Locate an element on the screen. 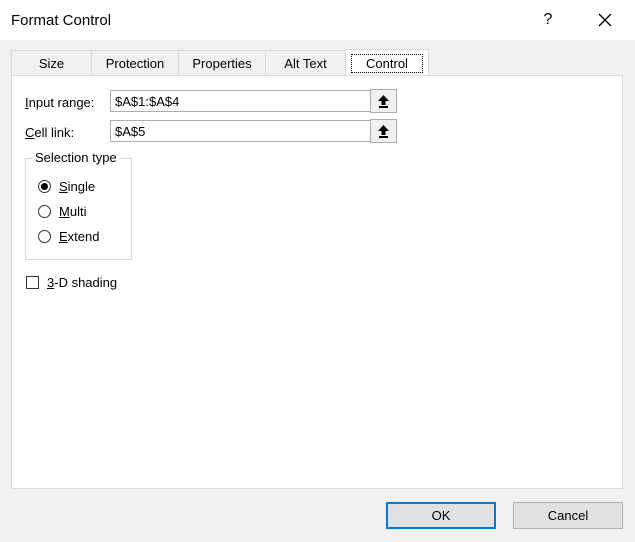 Image resolution: width=635 pixels, height=542 pixels. input-range-collapse-button is located at coordinates (383, 101).